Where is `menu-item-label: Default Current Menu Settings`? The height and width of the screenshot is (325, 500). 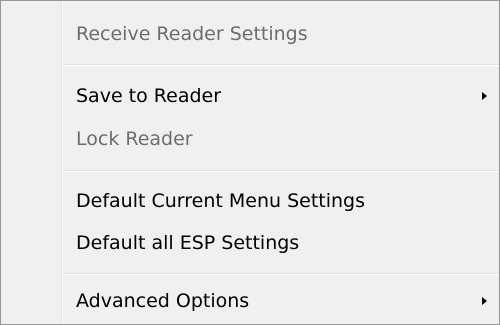
menu-item-label: Default Current Menu Settings is located at coordinates (220, 201).